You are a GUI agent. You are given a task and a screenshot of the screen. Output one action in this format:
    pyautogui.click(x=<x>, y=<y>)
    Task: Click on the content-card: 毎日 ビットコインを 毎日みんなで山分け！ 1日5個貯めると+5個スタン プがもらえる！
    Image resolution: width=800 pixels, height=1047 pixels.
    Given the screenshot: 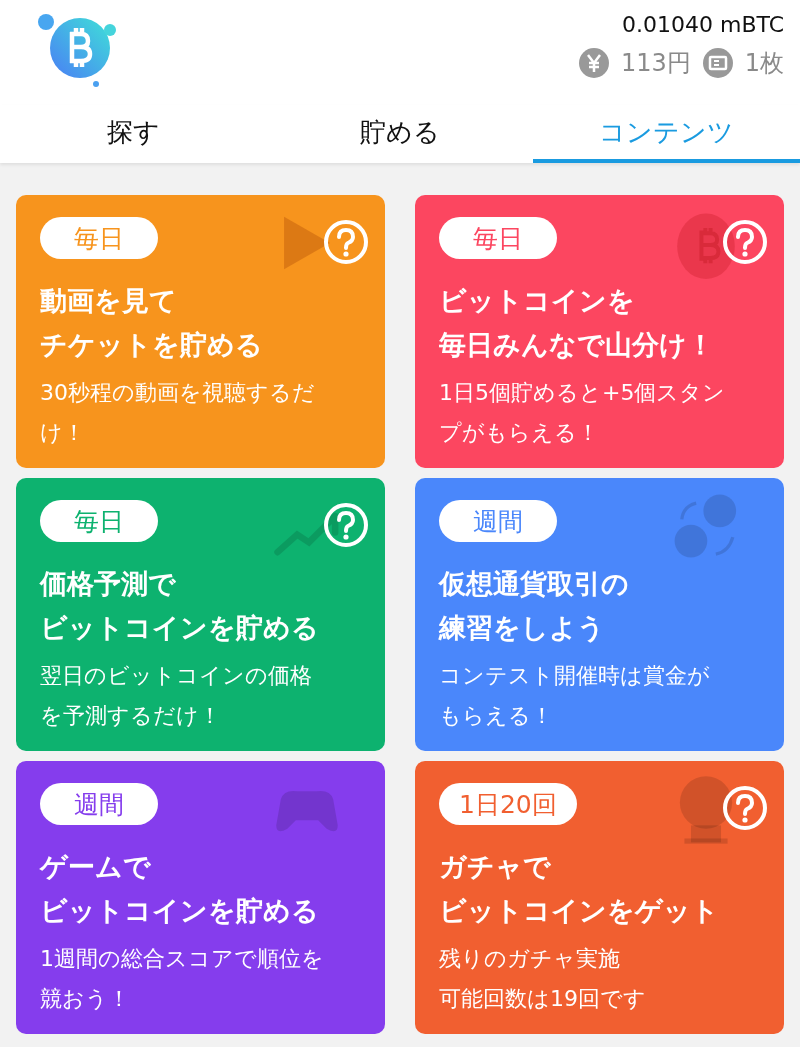 What is the action you would take?
    pyautogui.click(x=599, y=331)
    